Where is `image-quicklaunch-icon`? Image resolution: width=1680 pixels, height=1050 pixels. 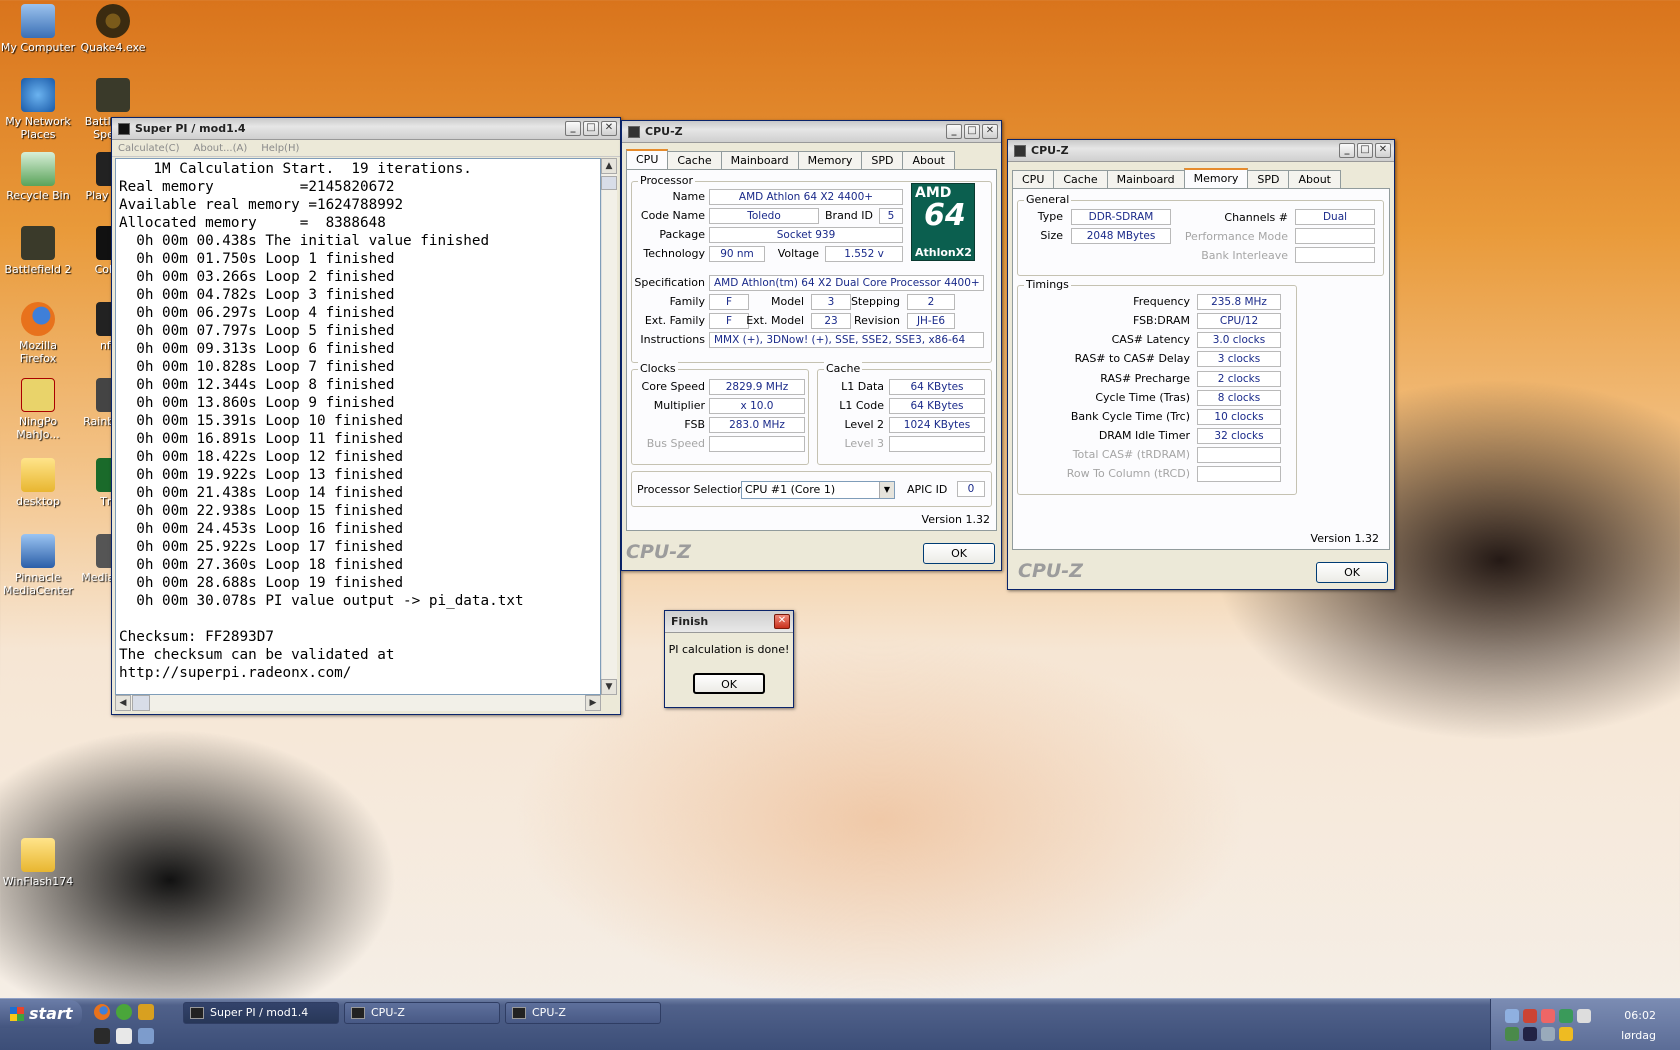 image-quicklaunch-icon is located at coordinates (146, 1012).